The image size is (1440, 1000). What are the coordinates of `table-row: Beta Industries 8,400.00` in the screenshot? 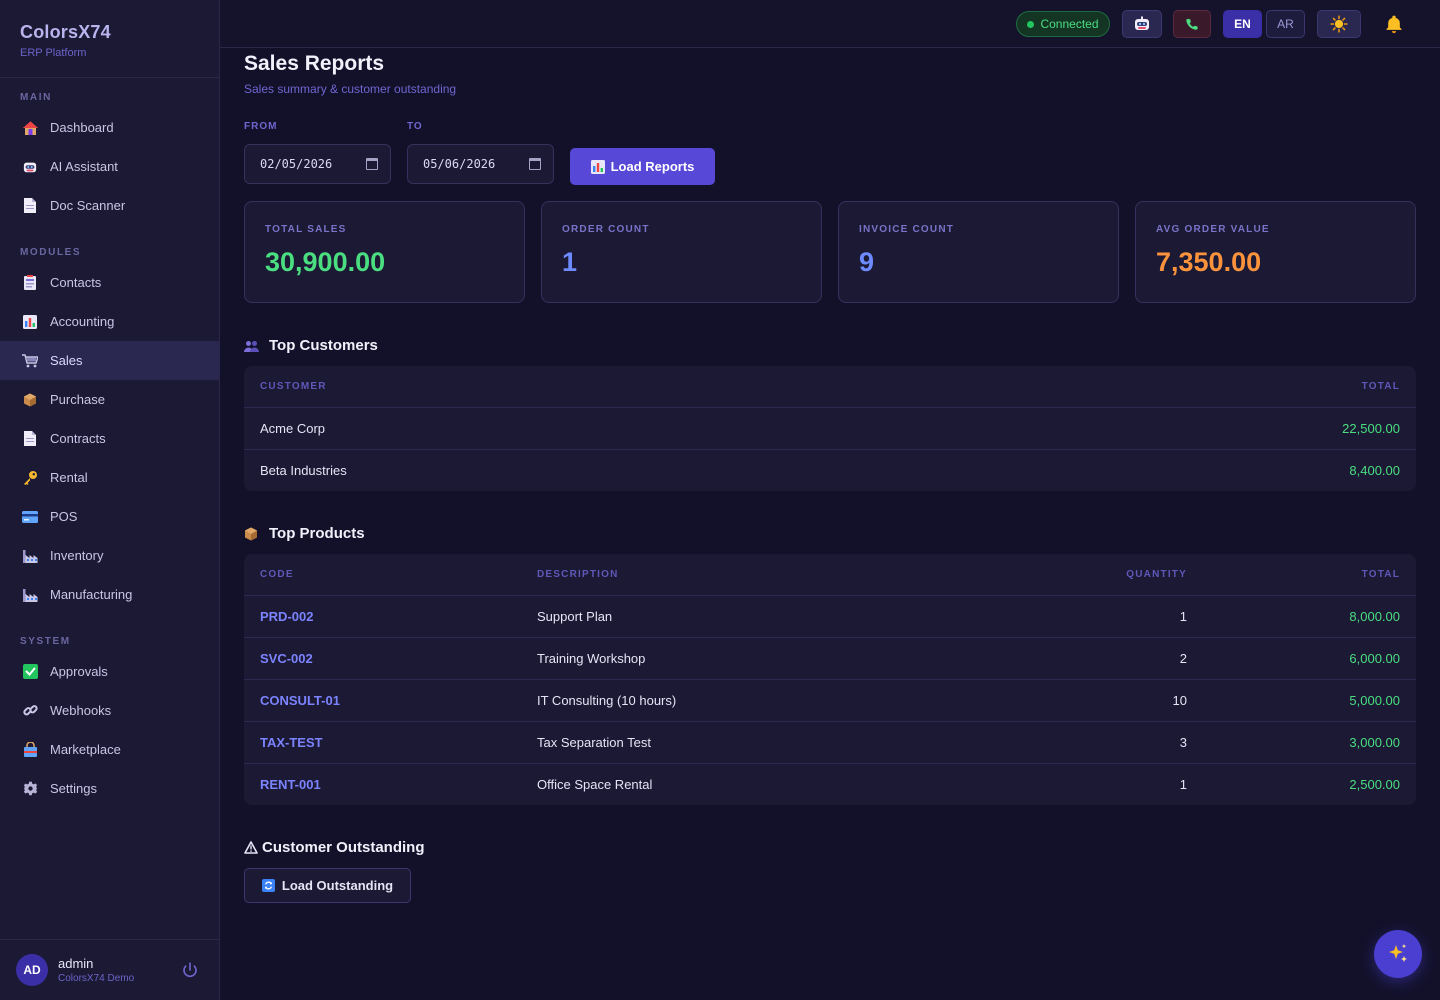 It's located at (830, 470).